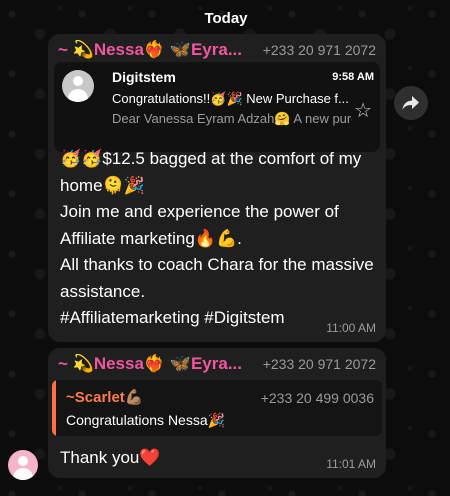 Image resolution: width=450 pixels, height=496 pixels. I want to click on quoted-sender-name: ~Scarlet💪🏽, so click(105, 397).